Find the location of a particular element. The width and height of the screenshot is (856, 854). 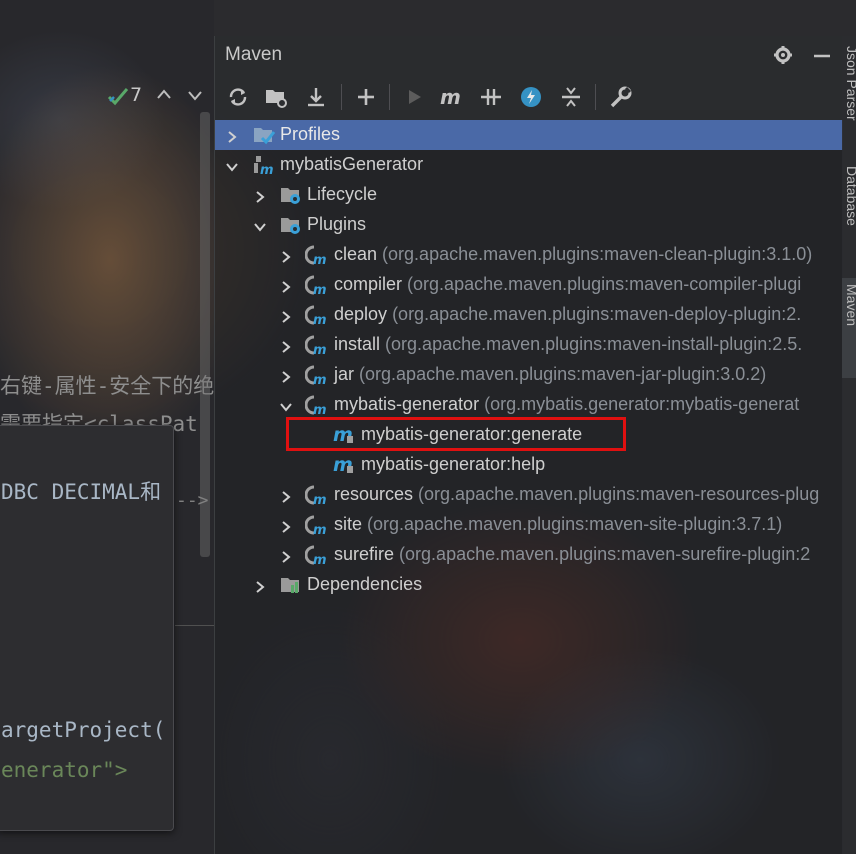

code-comment-line: 右键-属性-安全下的绝 is located at coordinates (107, 386).